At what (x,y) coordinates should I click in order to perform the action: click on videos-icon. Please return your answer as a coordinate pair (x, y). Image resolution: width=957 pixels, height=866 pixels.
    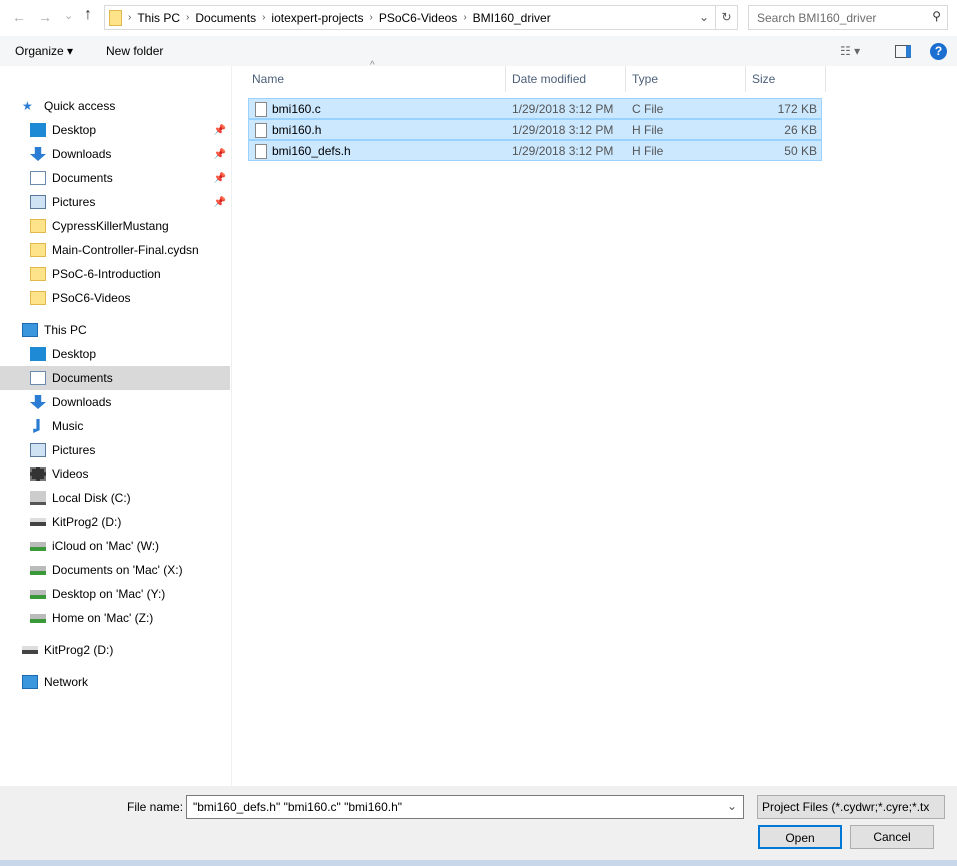
    Looking at the image, I should click on (38, 474).